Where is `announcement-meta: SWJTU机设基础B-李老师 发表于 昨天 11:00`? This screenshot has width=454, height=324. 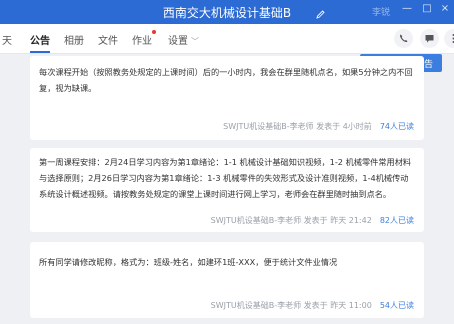
announcement-meta: SWJTU机设基础B-李老师 发表于 昨天 11:00 is located at coordinates (291, 305).